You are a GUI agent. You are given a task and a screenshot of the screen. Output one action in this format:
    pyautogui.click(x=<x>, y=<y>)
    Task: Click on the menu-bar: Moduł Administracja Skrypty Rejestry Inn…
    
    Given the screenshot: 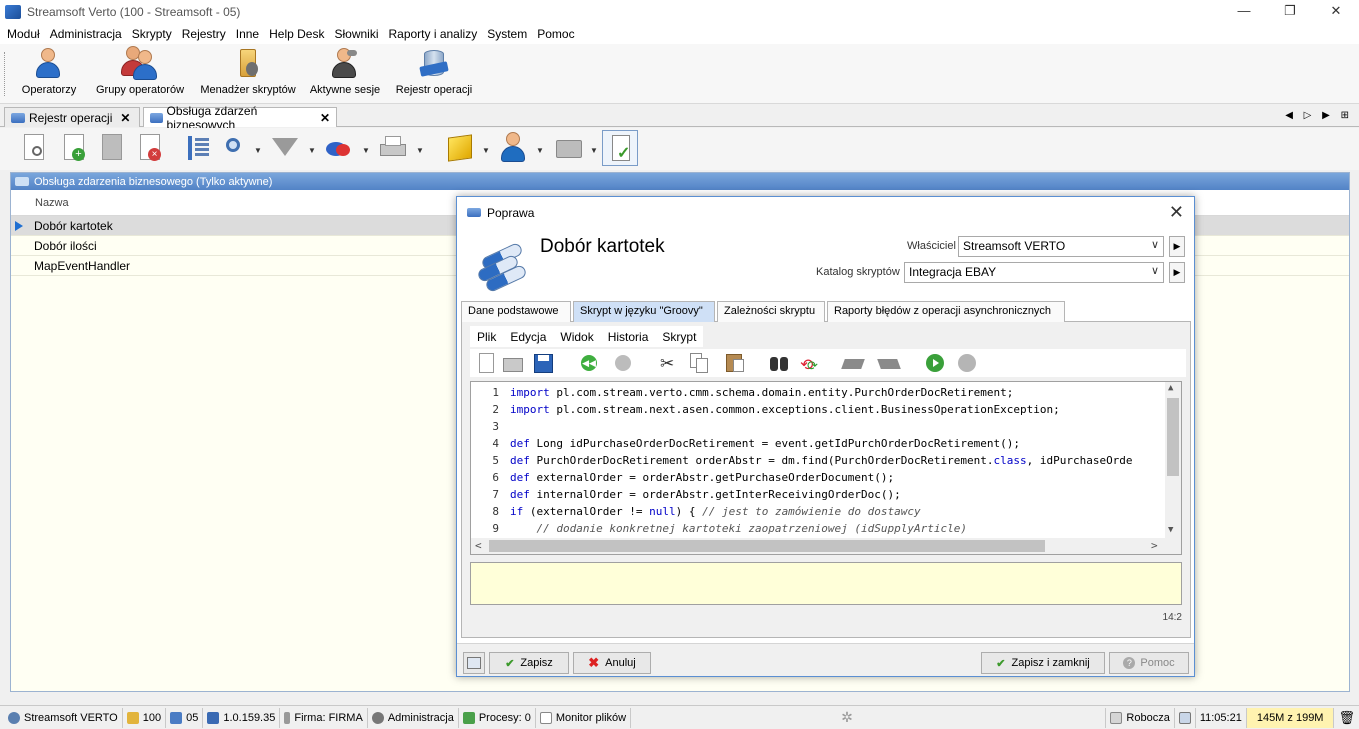 What is the action you would take?
    pyautogui.click(x=679, y=33)
    